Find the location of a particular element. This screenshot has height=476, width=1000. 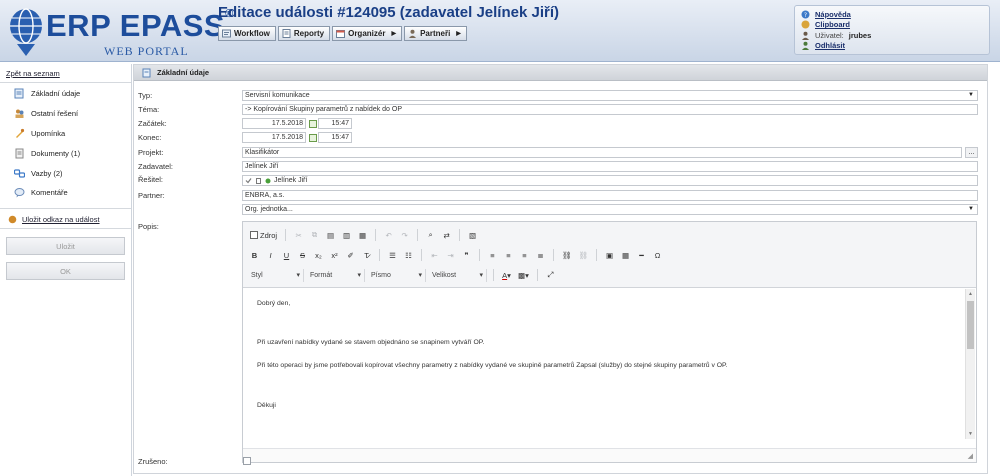

text-color-icon: A ▾ is located at coordinates (506, 275).